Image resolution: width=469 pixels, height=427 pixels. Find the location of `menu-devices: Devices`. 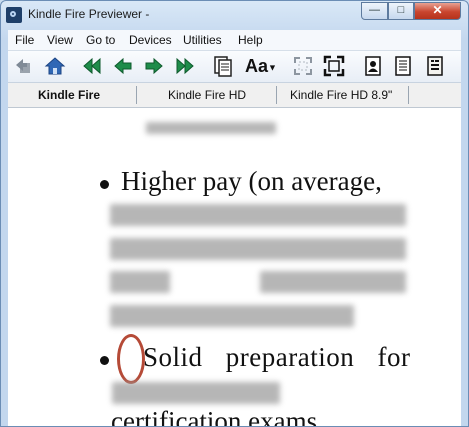

menu-devices: Devices is located at coordinates (150, 40).